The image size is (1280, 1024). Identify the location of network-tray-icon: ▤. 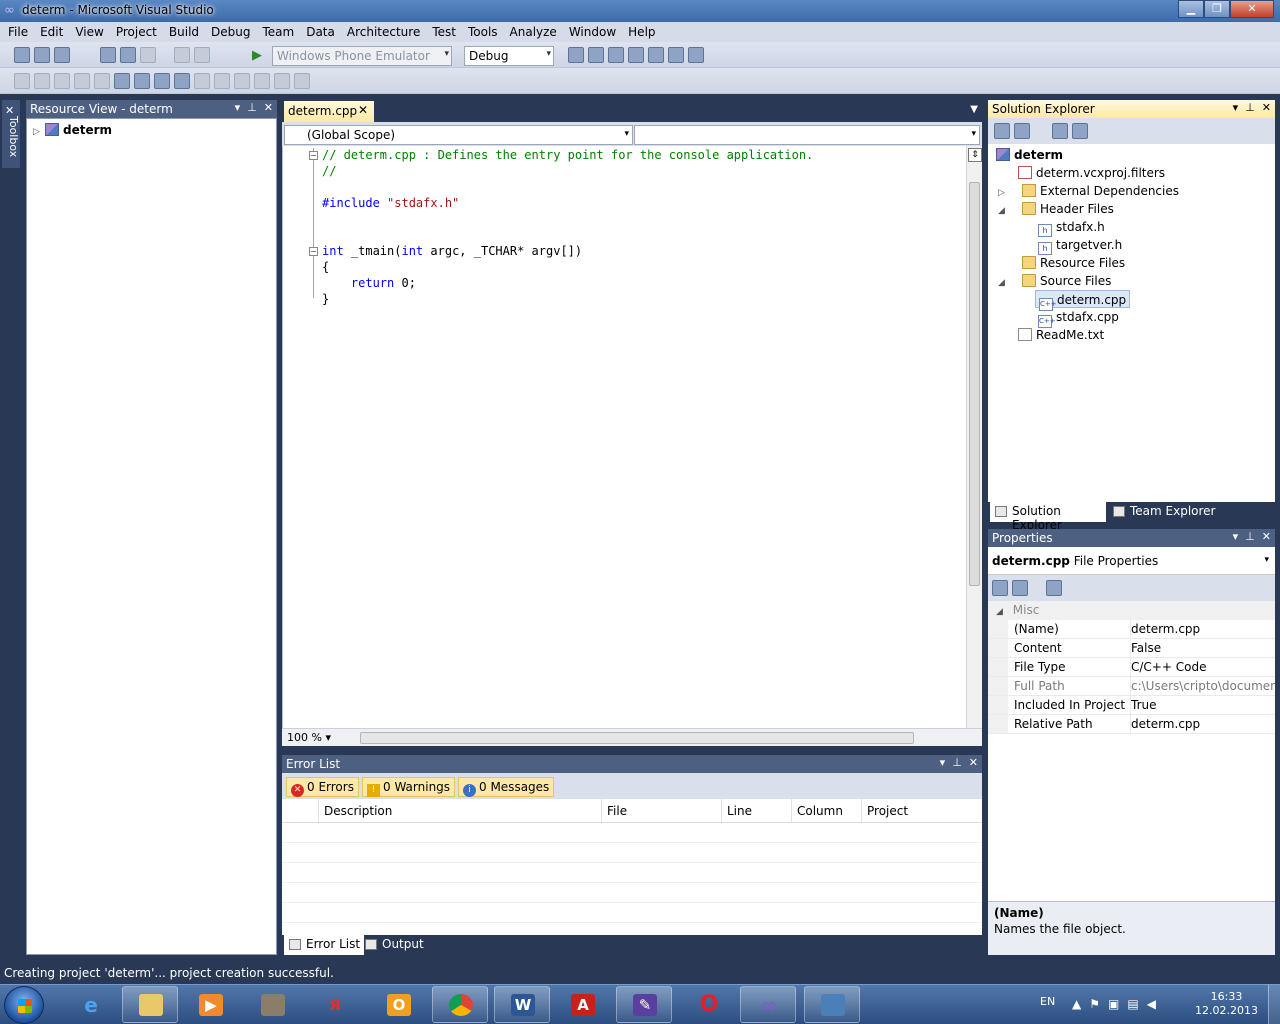
(1132, 1004).